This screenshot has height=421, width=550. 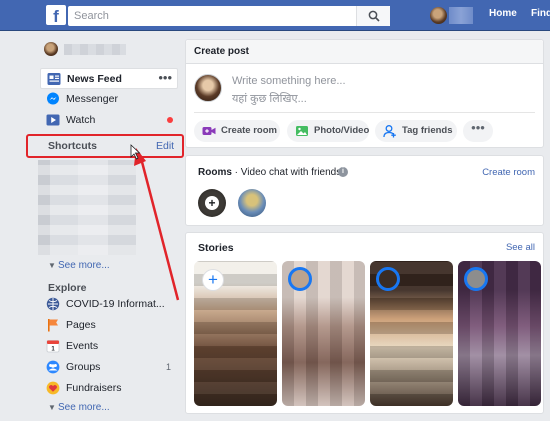 I want to click on tag-friends-button: Tag friends, so click(x=416, y=131).